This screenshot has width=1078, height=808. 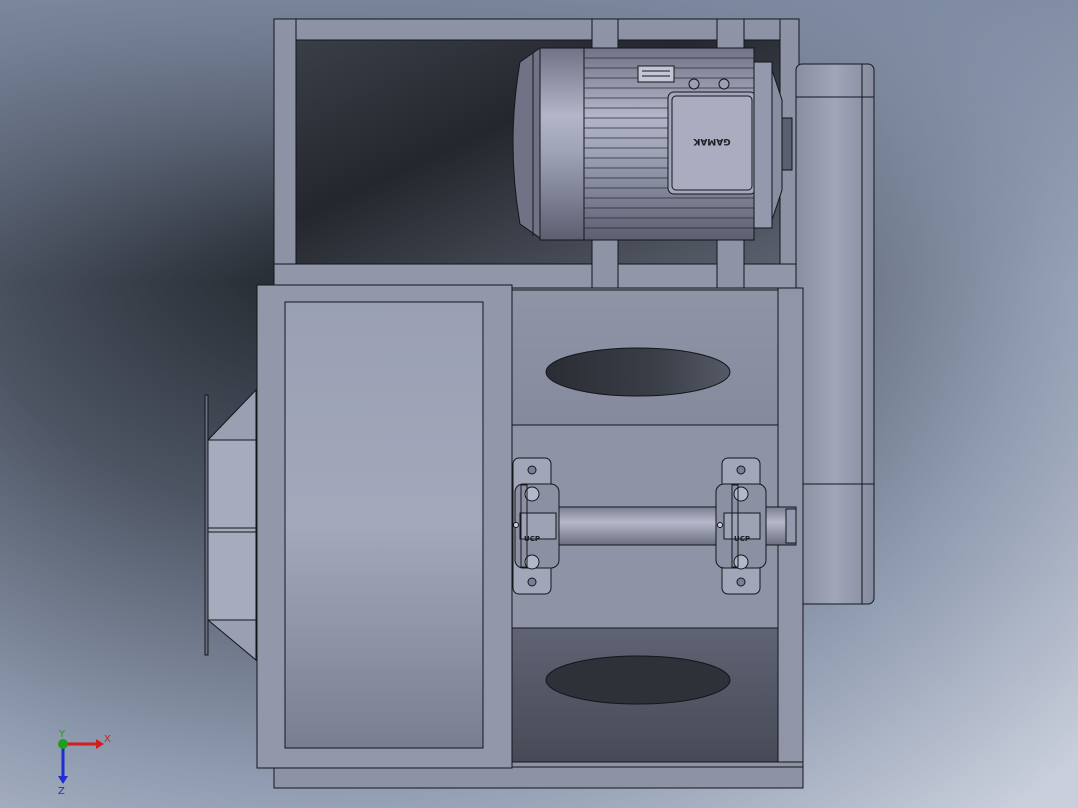 I want to click on bearing-left-label: UCP, so click(x=532, y=539).